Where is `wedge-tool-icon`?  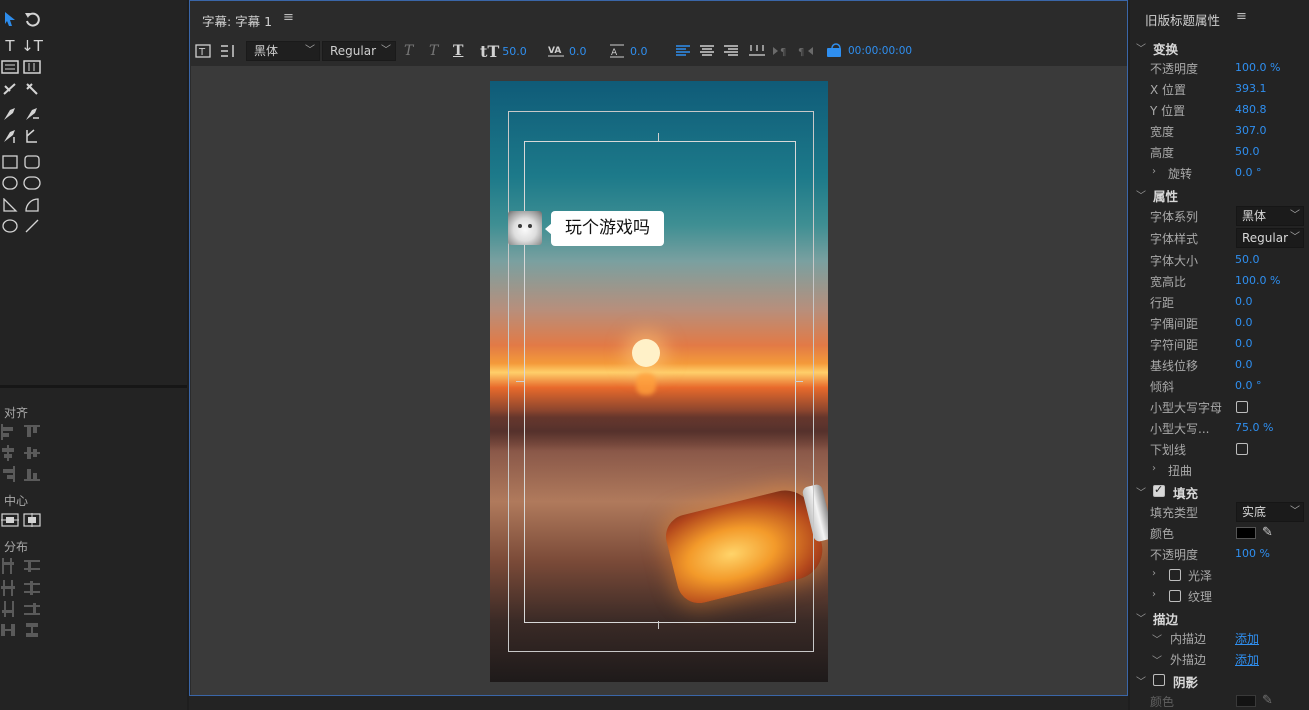
wedge-tool-icon is located at coordinates (10, 205).